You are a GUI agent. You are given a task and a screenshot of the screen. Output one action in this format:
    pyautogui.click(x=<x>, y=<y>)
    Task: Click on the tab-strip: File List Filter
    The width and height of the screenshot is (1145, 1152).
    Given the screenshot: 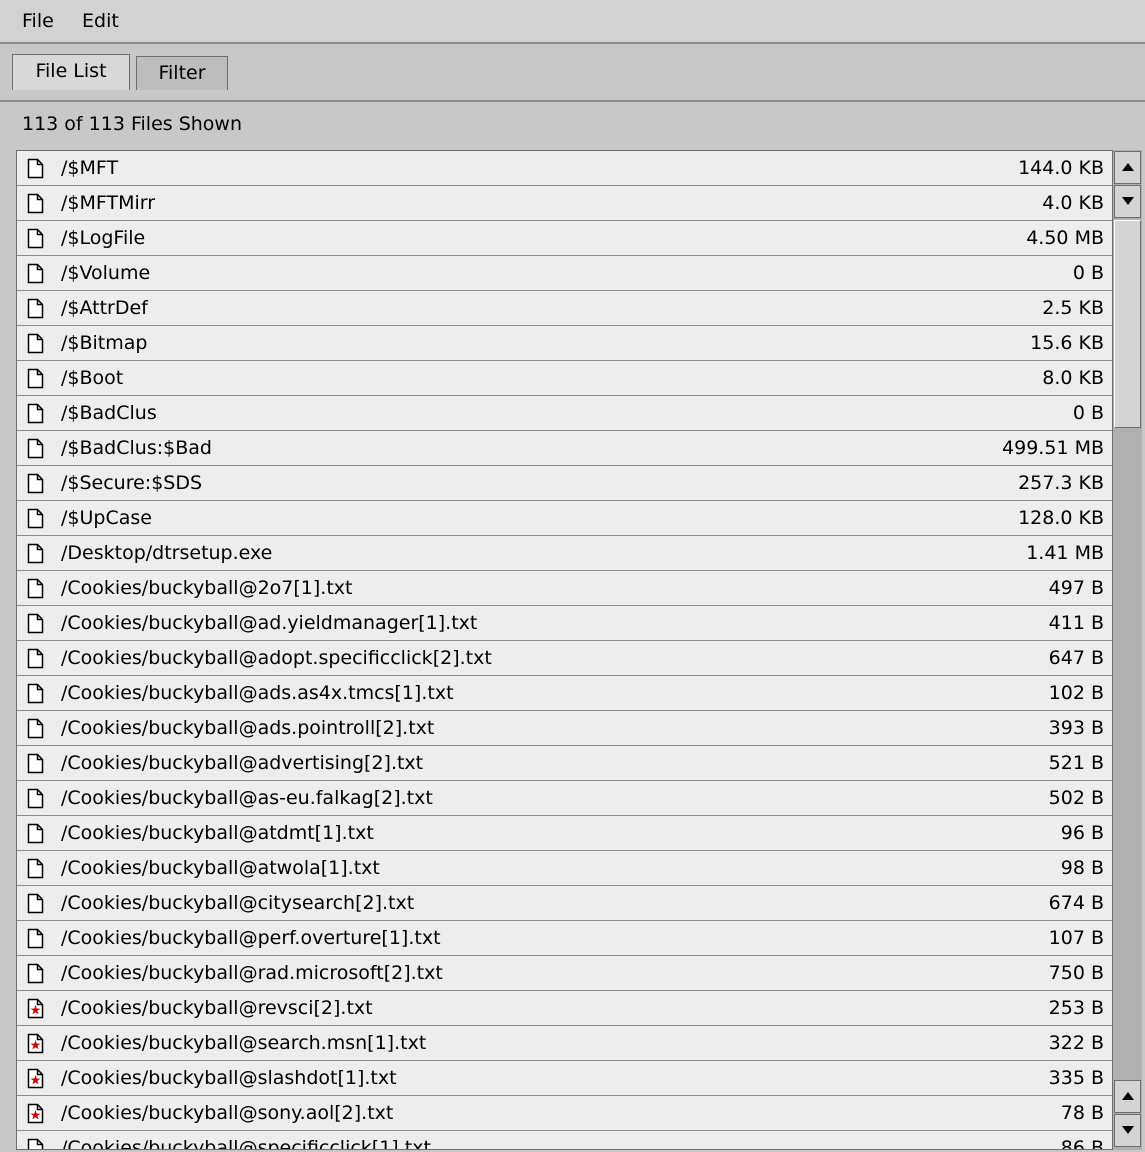 What is the action you would take?
    pyautogui.click(x=572, y=74)
    